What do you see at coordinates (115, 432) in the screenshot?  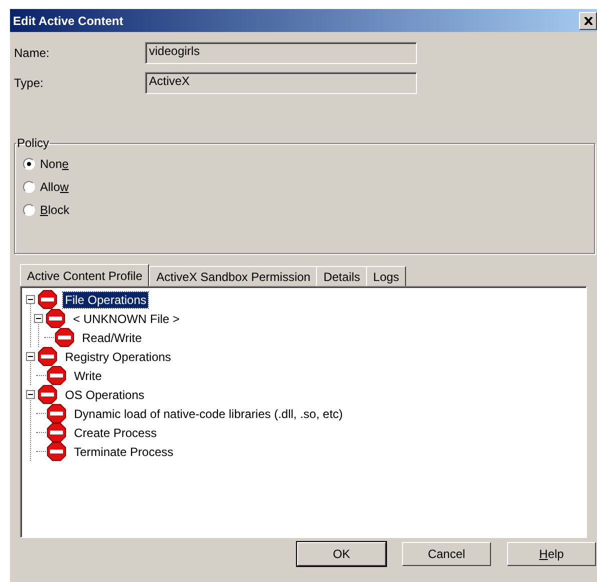 I see `tree-item: Create Process` at bounding box center [115, 432].